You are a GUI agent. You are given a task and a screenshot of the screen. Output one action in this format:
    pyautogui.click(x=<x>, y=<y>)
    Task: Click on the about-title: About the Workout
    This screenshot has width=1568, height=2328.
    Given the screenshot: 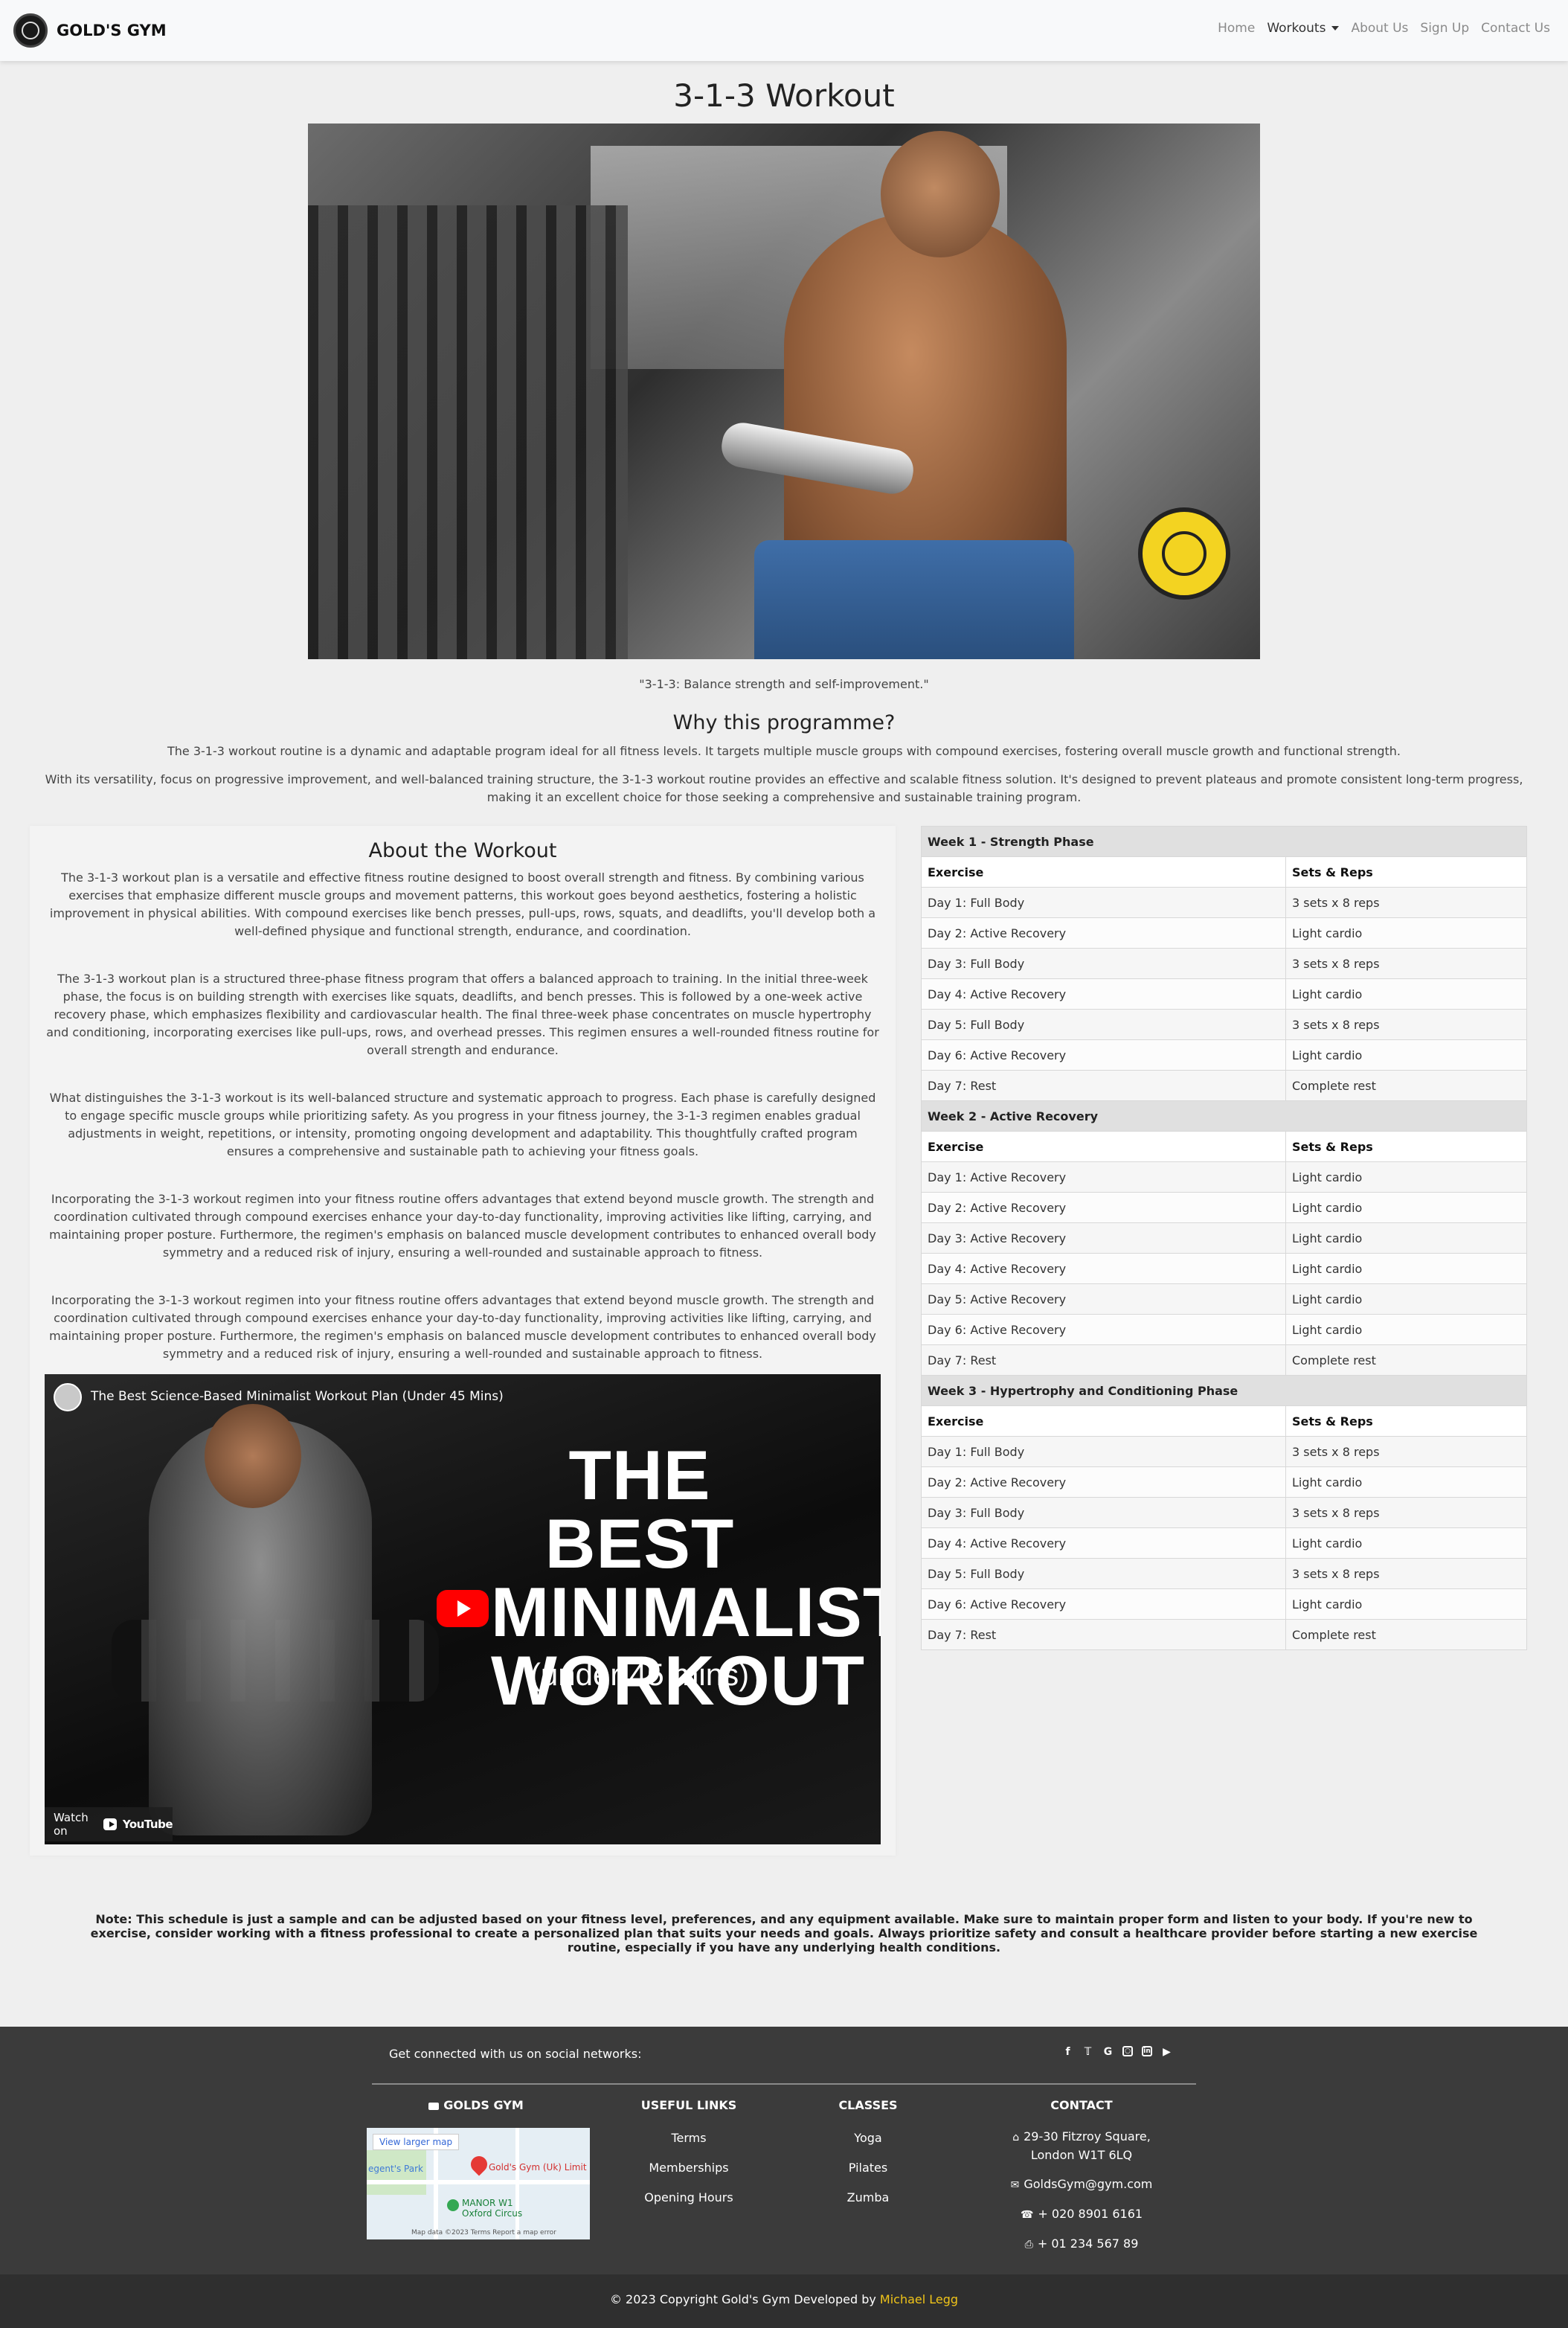 What is the action you would take?
    pyautogui.click(x=462, y=851)
    